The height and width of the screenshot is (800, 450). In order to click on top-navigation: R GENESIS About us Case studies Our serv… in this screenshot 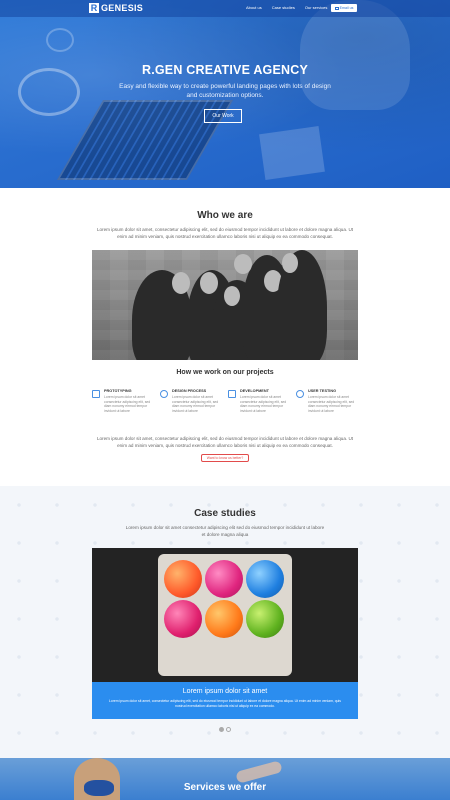, I will do `click(225, 8)`.